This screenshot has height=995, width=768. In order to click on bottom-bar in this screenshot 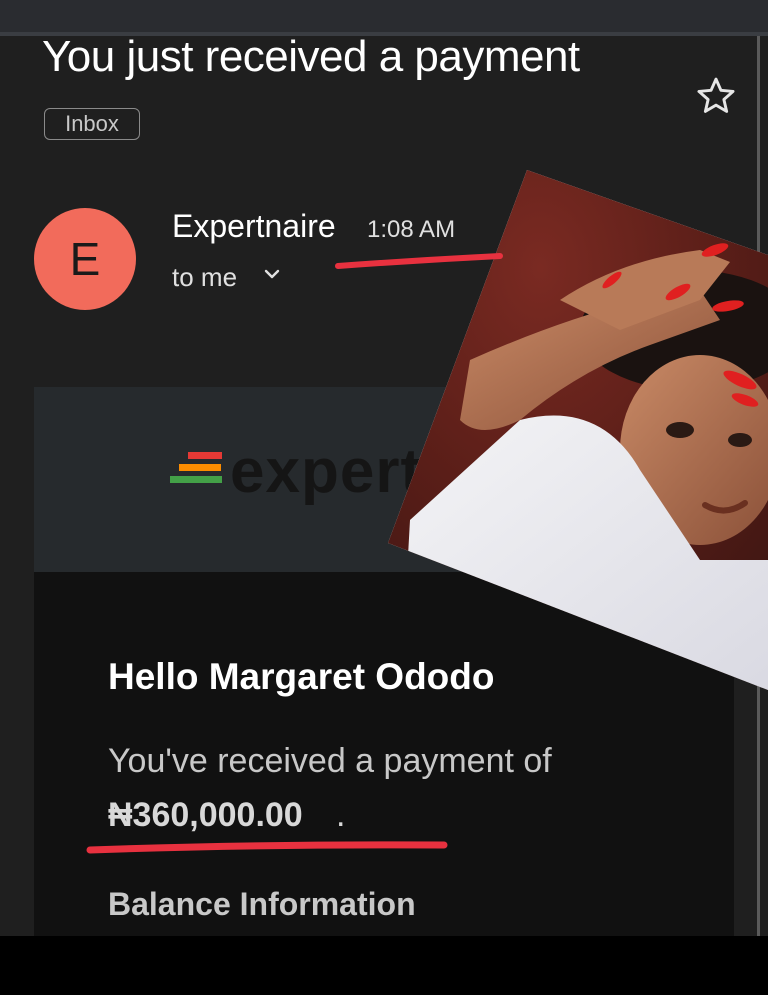, I will do `click(384, 965)`.